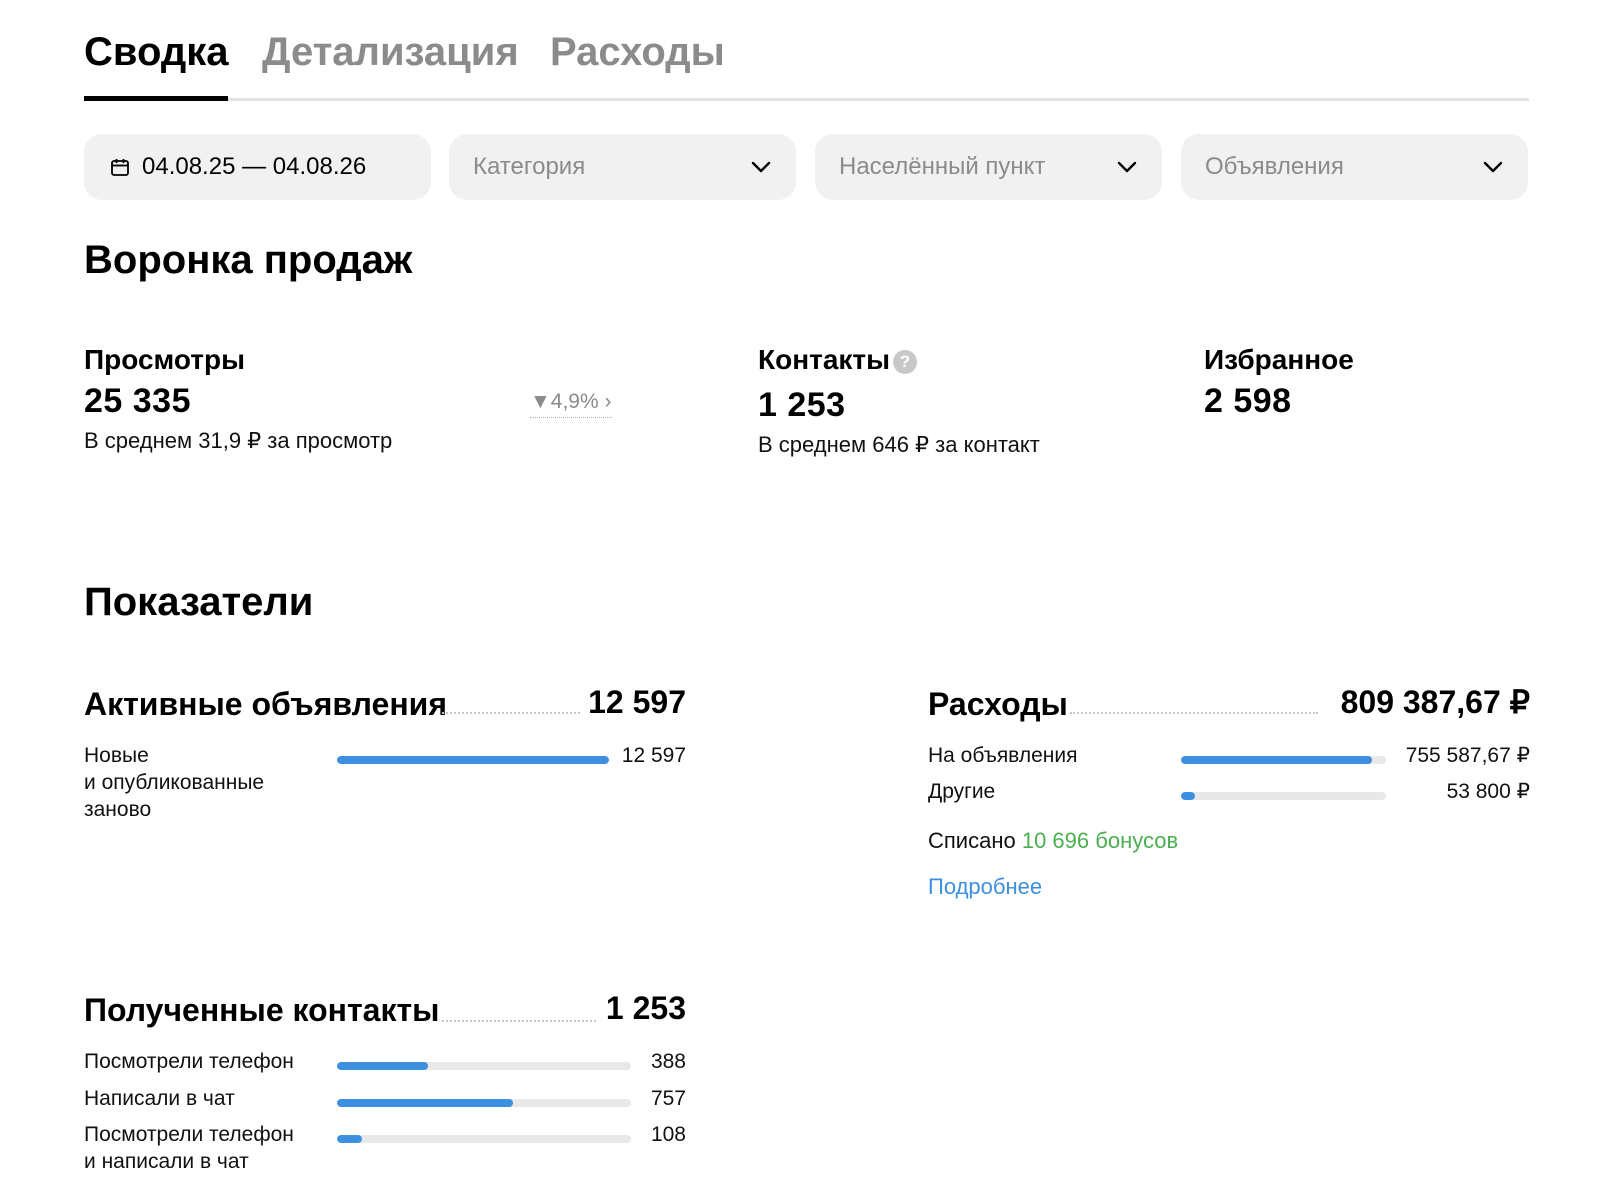 This screenshot has height=1198, width=1600. What do you see at coordinates (1467, 755) in the screenshot?
I see `row-value: 755 587,67 ₽` at bounding box center [1467, 755].